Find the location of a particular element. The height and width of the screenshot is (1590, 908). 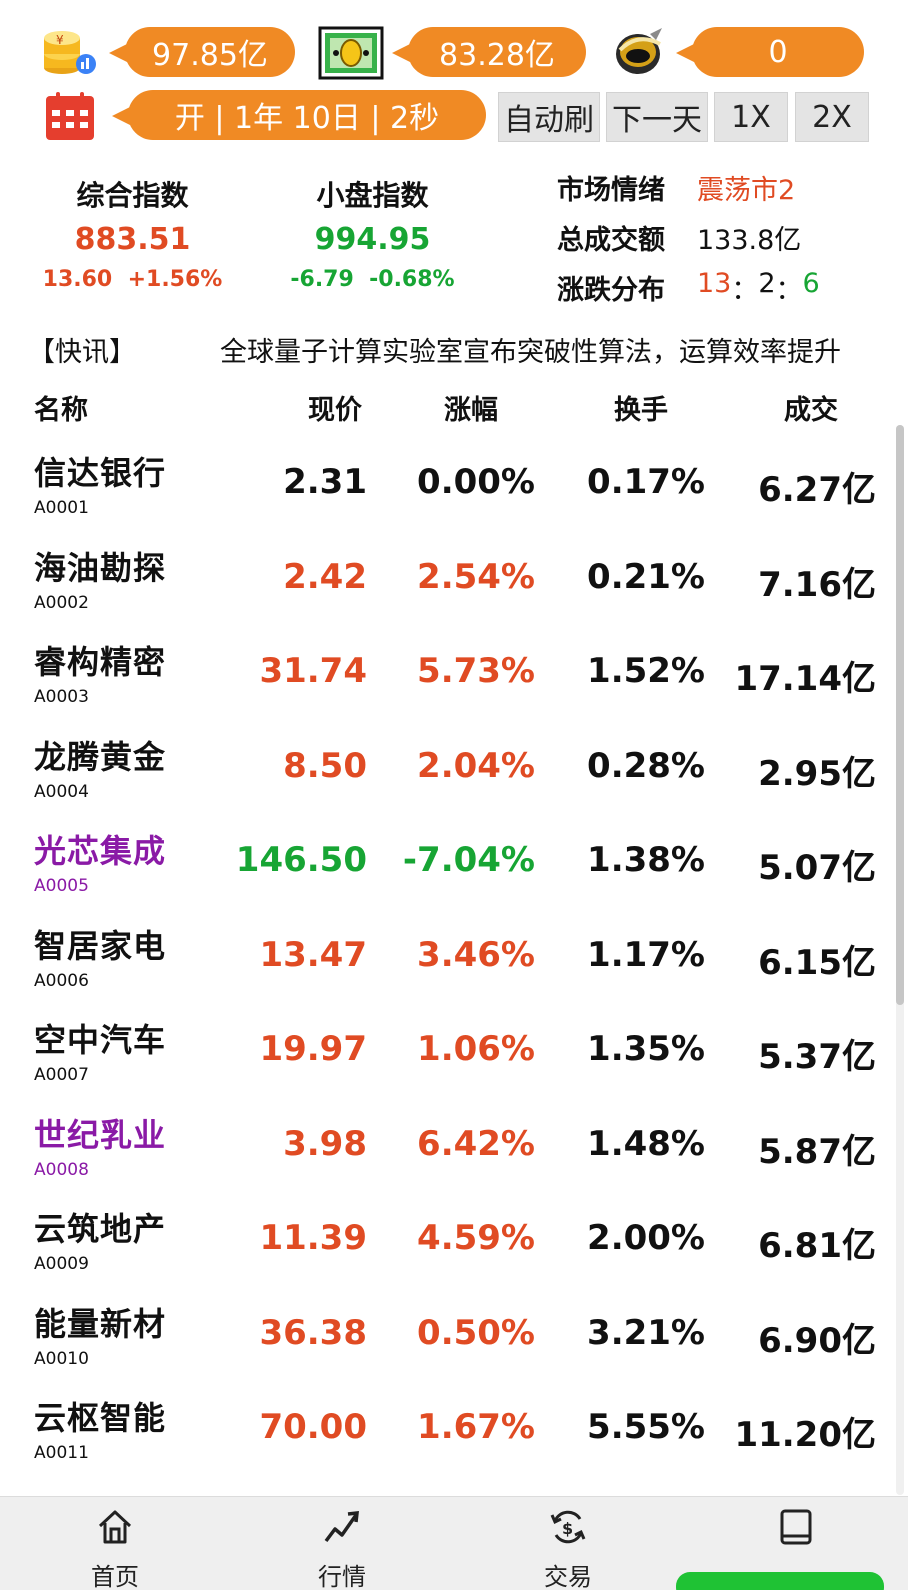

stock-table-header: 名称 现价 涨幅 换手 成交 is located at coordinates (454, 408).